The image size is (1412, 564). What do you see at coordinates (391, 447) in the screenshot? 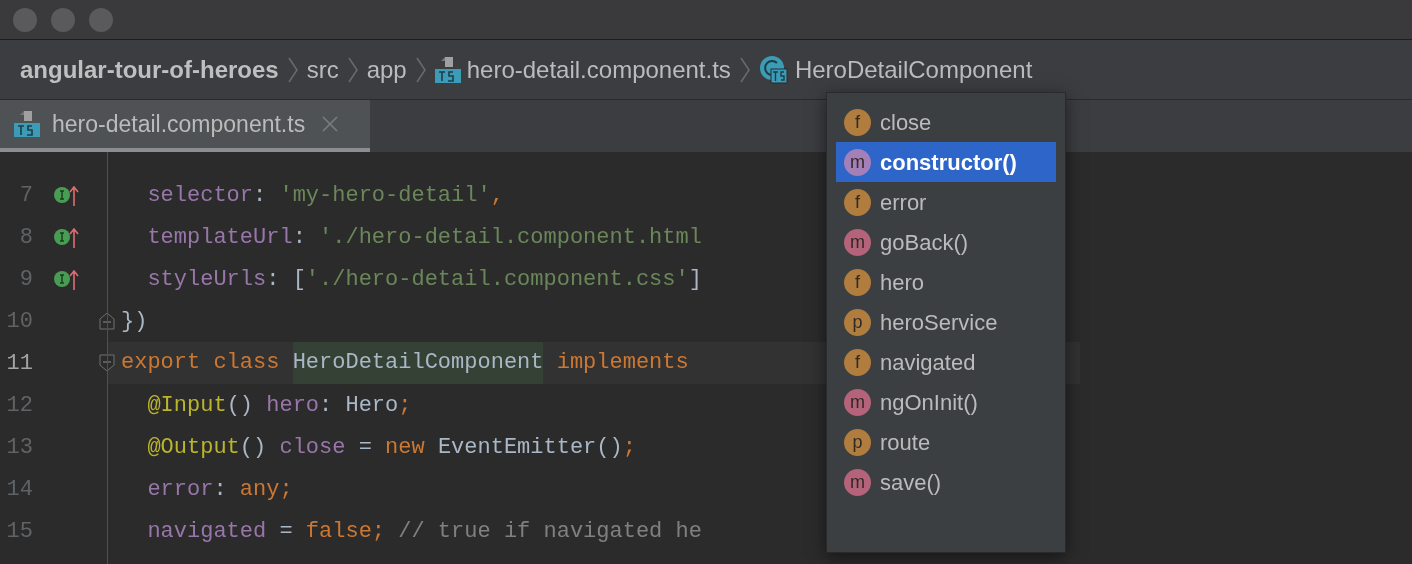
I see `code-line: @Output() close = new EventEmitter();` at bounding box center [391, 447].